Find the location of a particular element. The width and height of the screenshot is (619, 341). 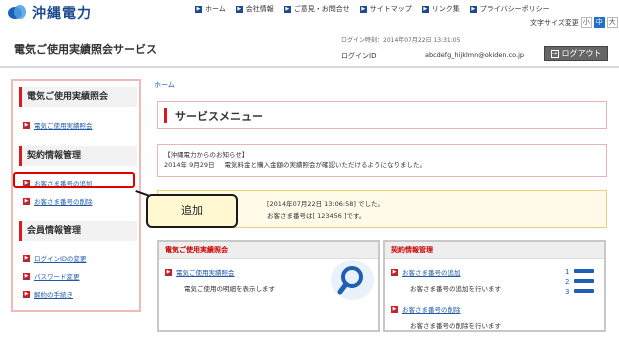

font-size-large-button: 大 is located at coordinates (612, 22).